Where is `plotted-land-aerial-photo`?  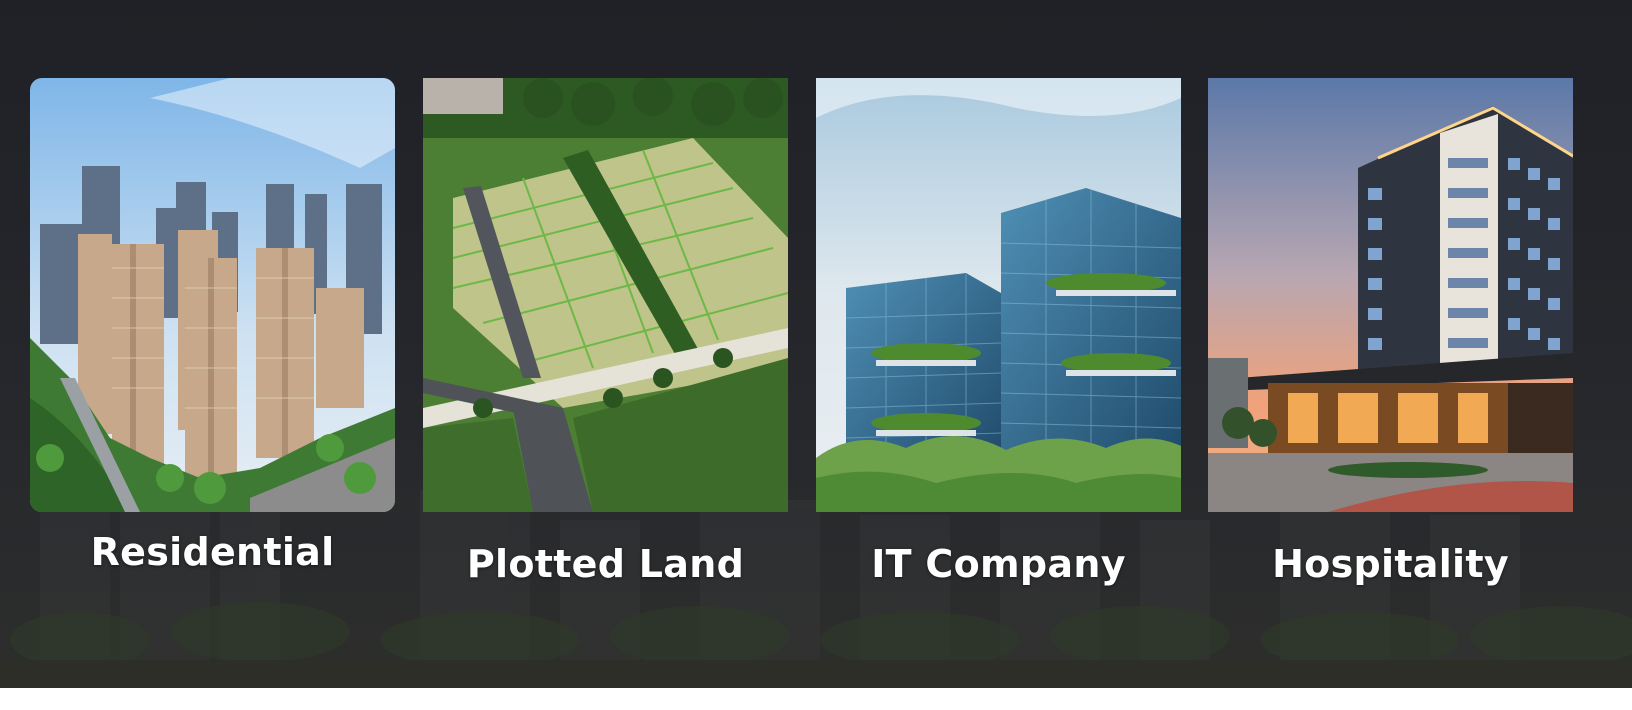 plotted-land-aerial-photo is located at coordinates (605, 295).